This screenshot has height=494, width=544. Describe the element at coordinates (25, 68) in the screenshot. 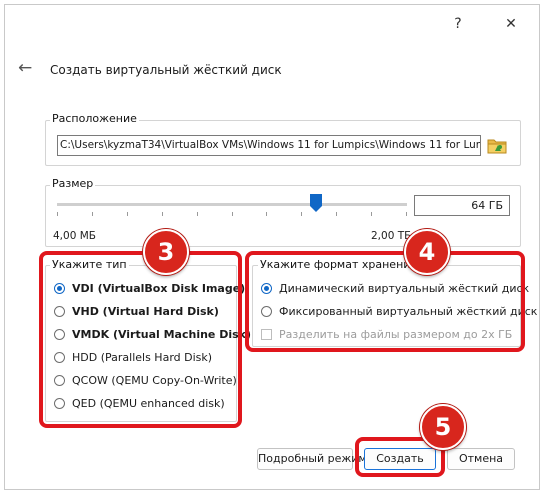

I see `back-arrow-icon: ←` at that location.